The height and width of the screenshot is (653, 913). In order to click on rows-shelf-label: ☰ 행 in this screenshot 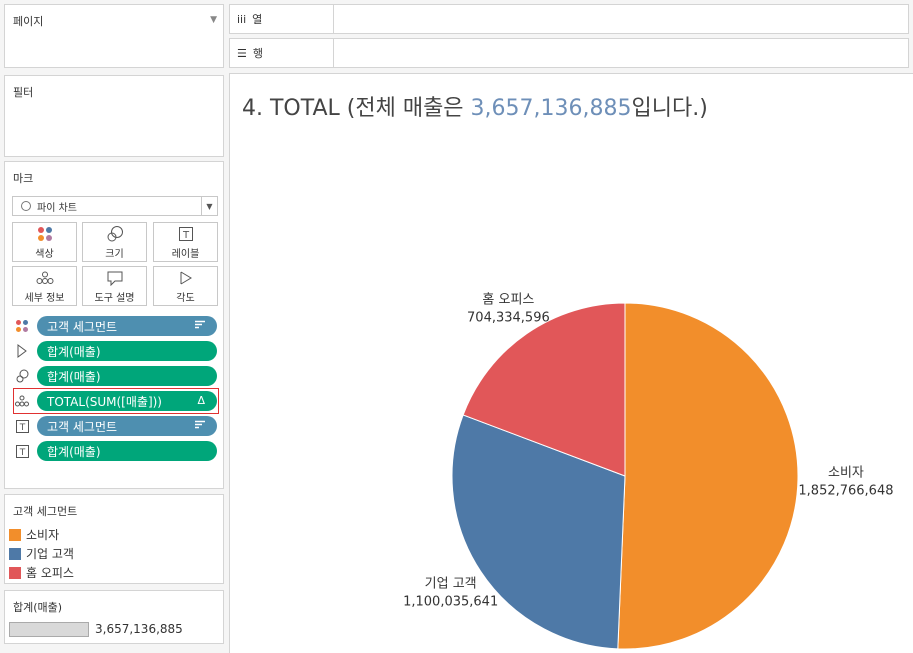, I will do `click(282, 53)`.